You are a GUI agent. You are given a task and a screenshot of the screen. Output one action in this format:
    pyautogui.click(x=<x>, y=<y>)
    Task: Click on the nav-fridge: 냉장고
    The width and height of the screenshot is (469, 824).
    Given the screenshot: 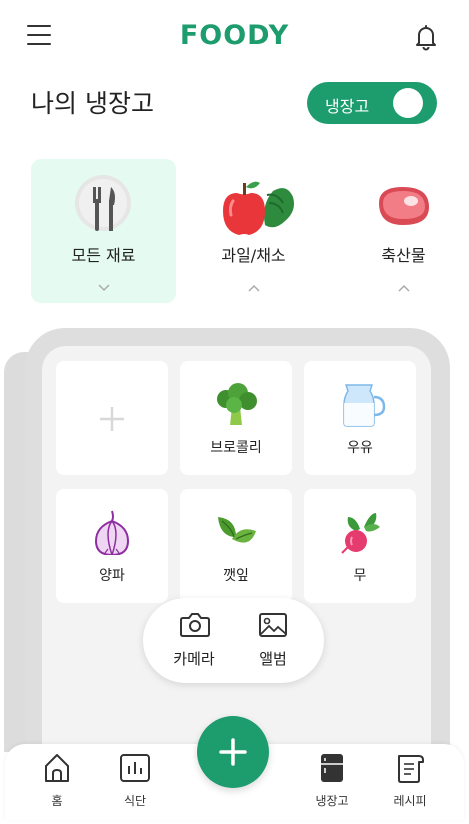 What is the action you would take?
    pyautogui.click(x=332, y=783)
    